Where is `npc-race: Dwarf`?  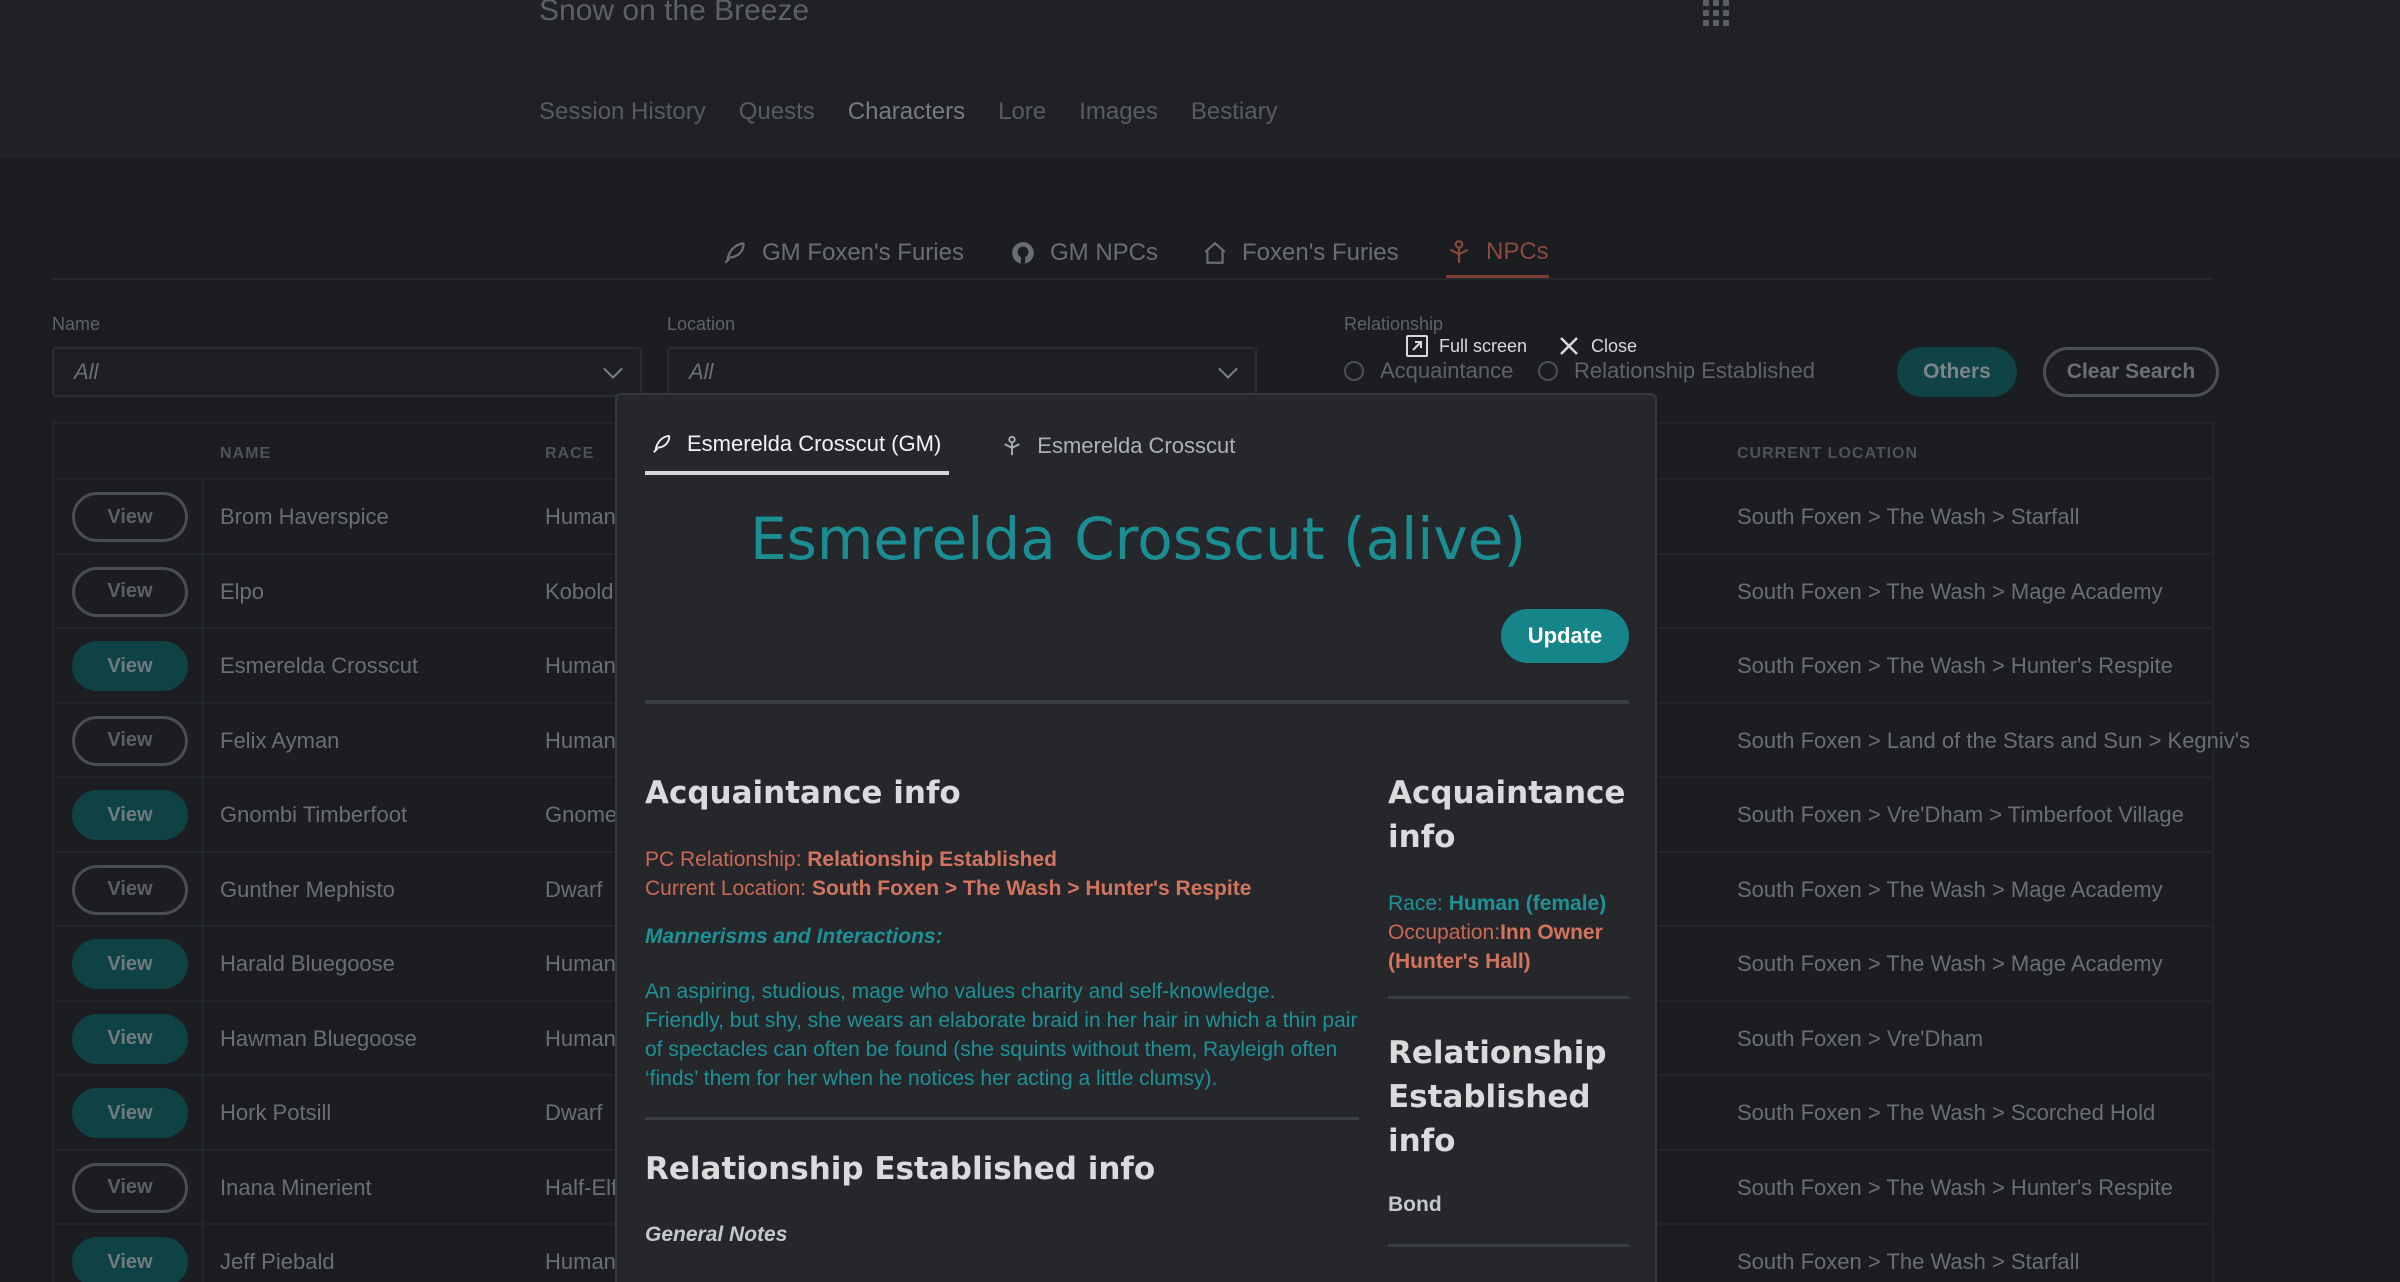 npc-race: Dwarf is located at coordinates (574, 1112).